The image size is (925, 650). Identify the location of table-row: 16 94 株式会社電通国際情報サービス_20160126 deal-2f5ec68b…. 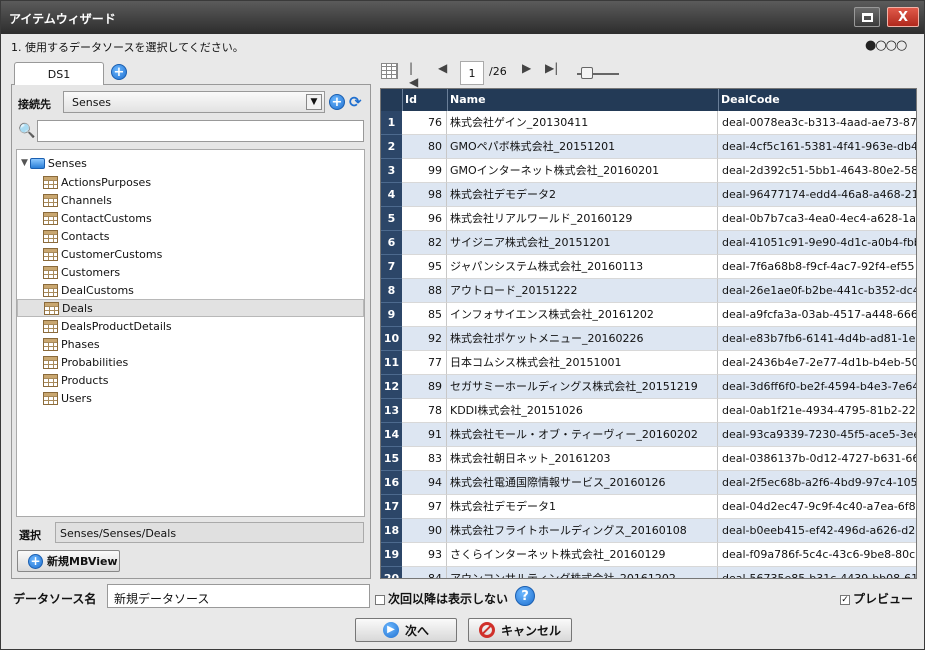
(648, 483).